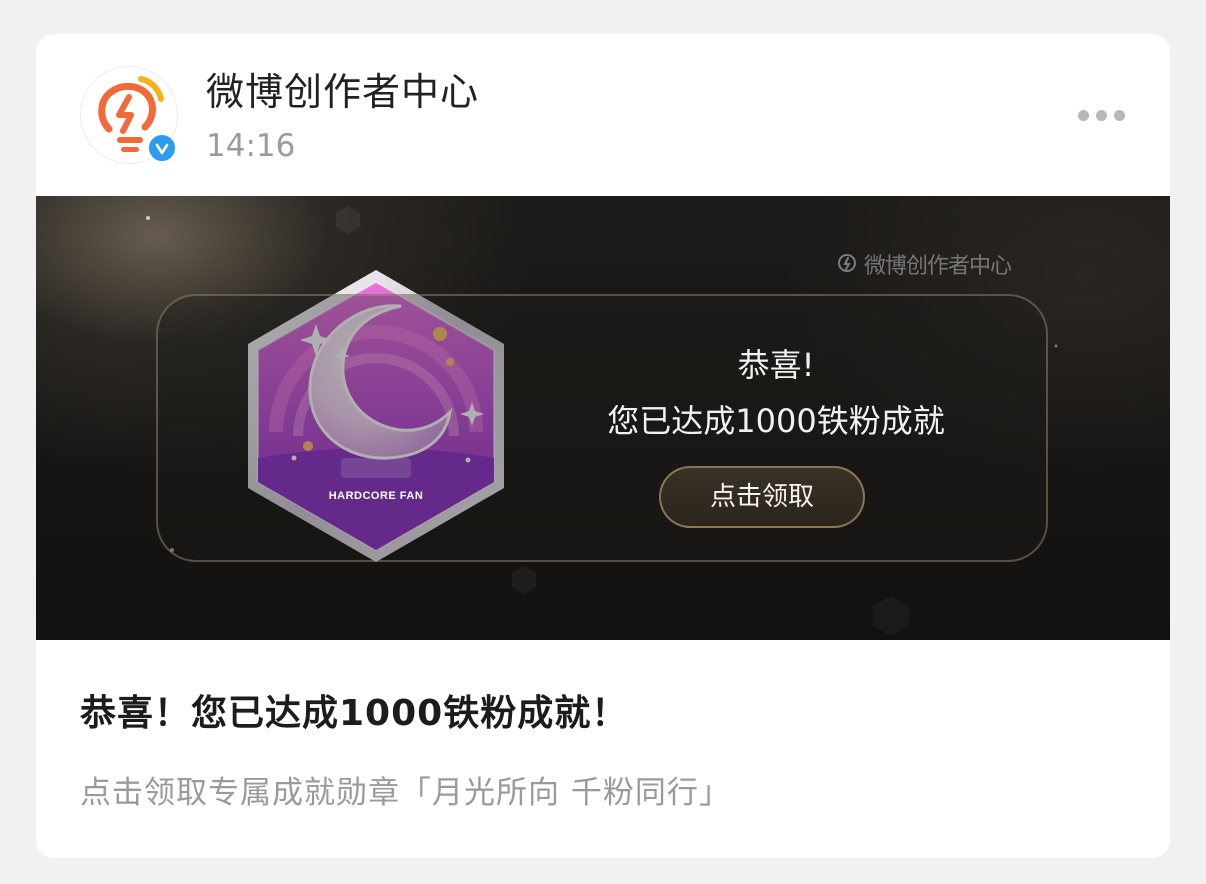 The width and height of the screenshot is (1206, 884). I want to click on author-name: 微博创作者中心, so click(342, 92).